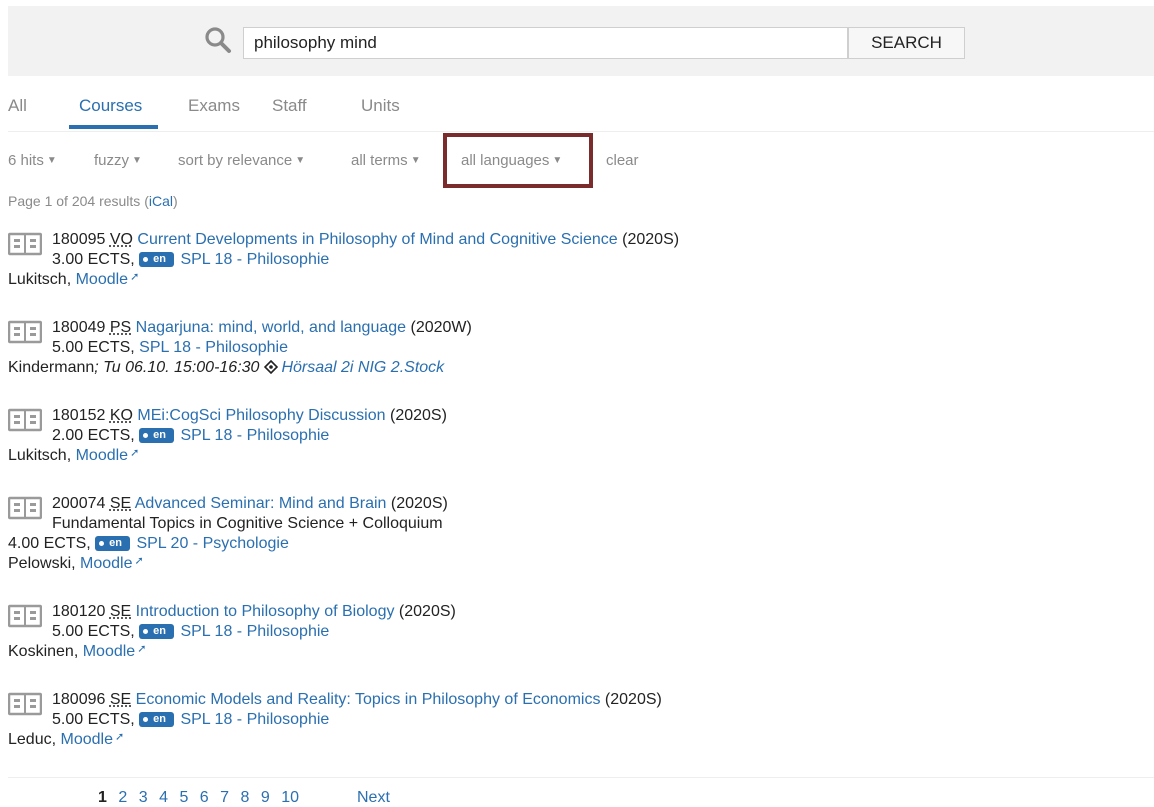  I want to click on result-tabs: All Courses Exams Staff Units, so click(581, 114).